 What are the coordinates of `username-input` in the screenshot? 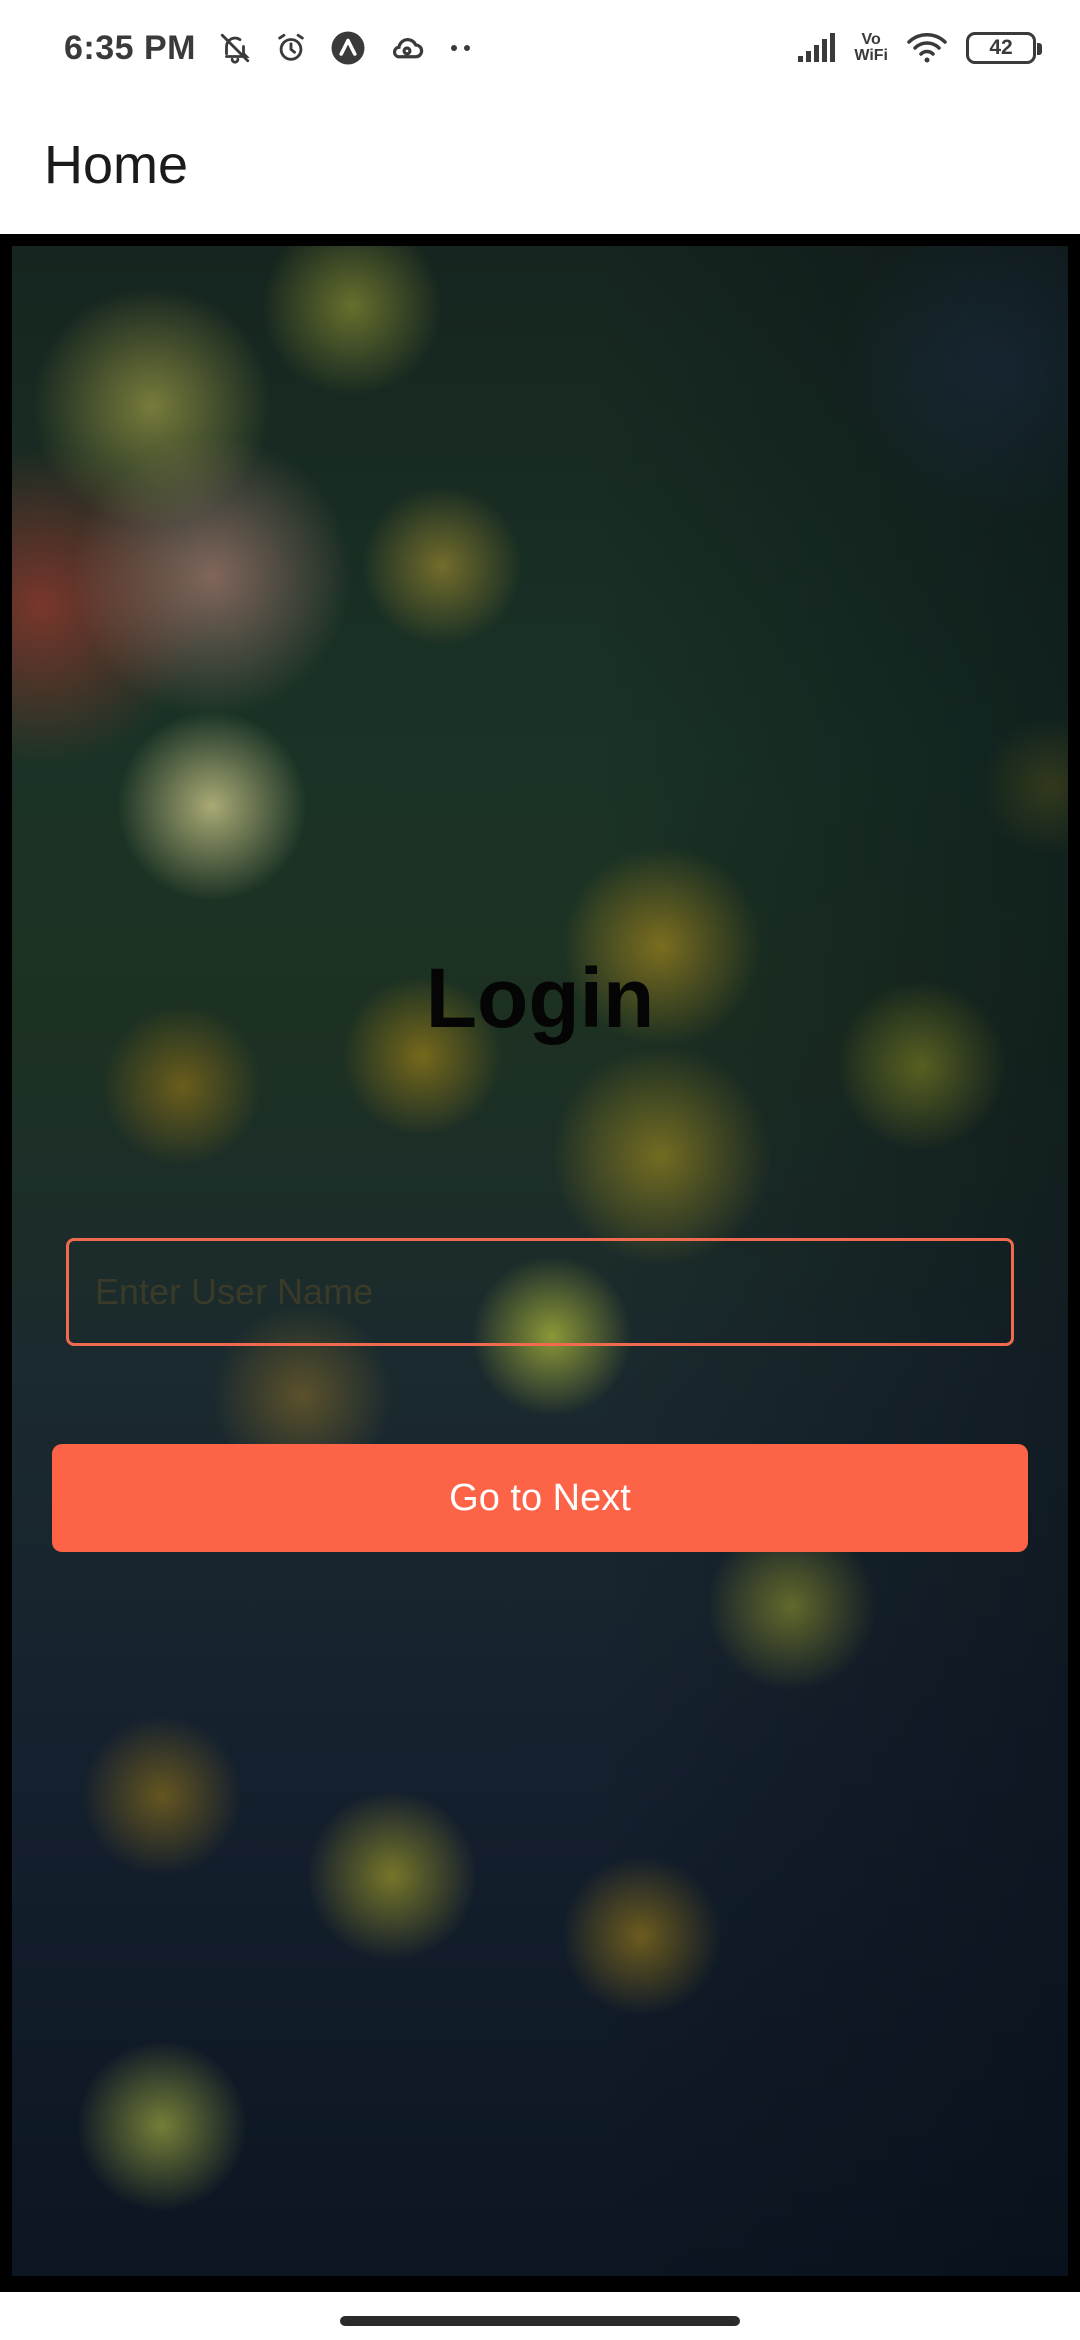 It's located at (540, 1292).